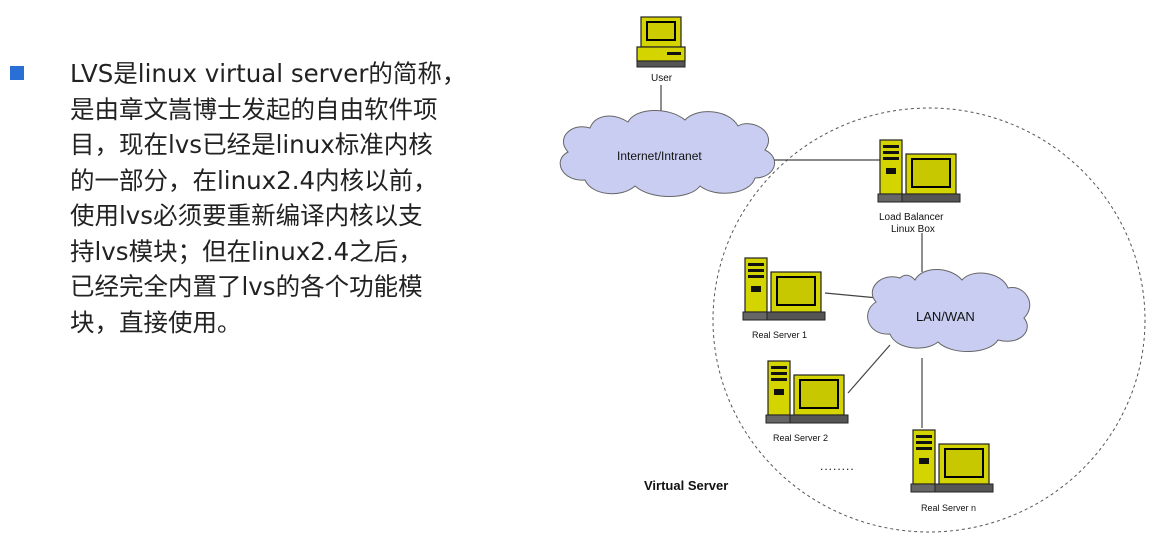 This screenshot has width=1176, height=549. What do you see at coordinates (948, 508) in the screenshot?
I see `real-server-n-label: Real Server n` at bounding box center [948, 508].